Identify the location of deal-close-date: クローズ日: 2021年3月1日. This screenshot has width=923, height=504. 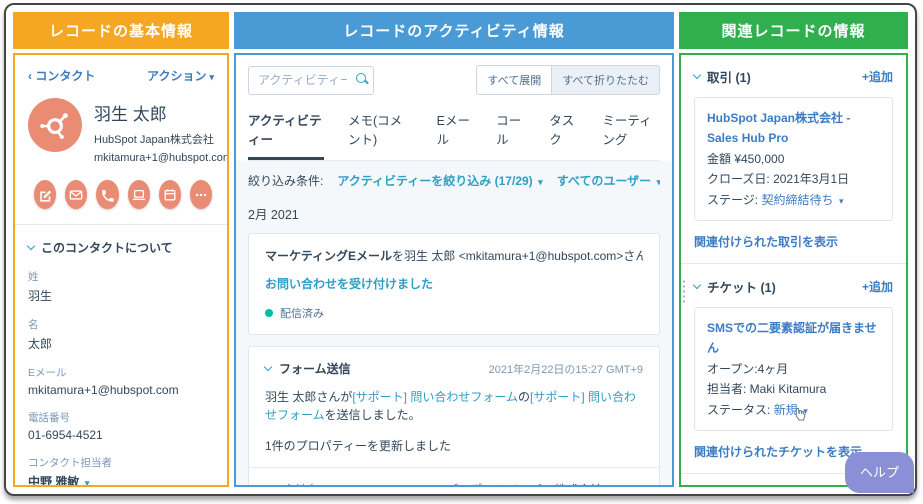
(778, 179).